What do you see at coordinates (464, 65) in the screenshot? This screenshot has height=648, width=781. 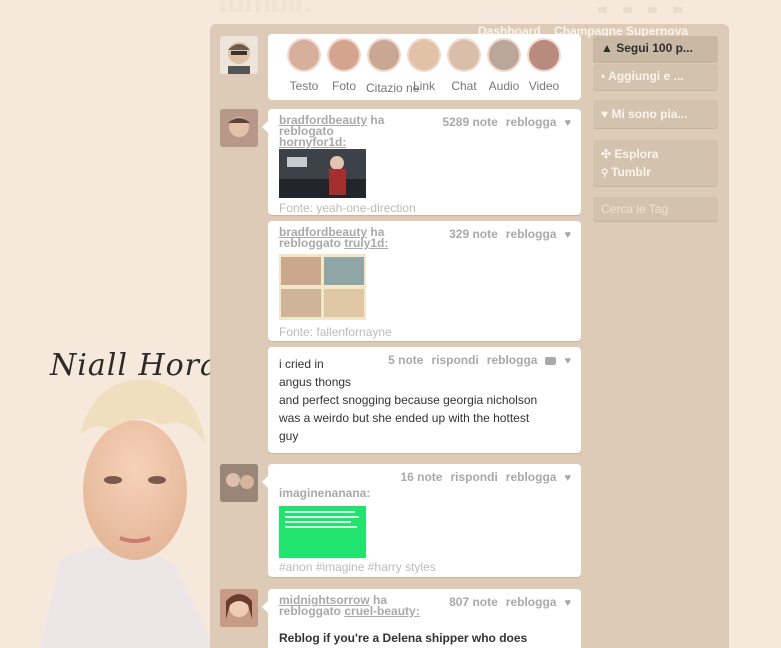 I see `post-type-chat: Chat` at bounding box center [464, 65].